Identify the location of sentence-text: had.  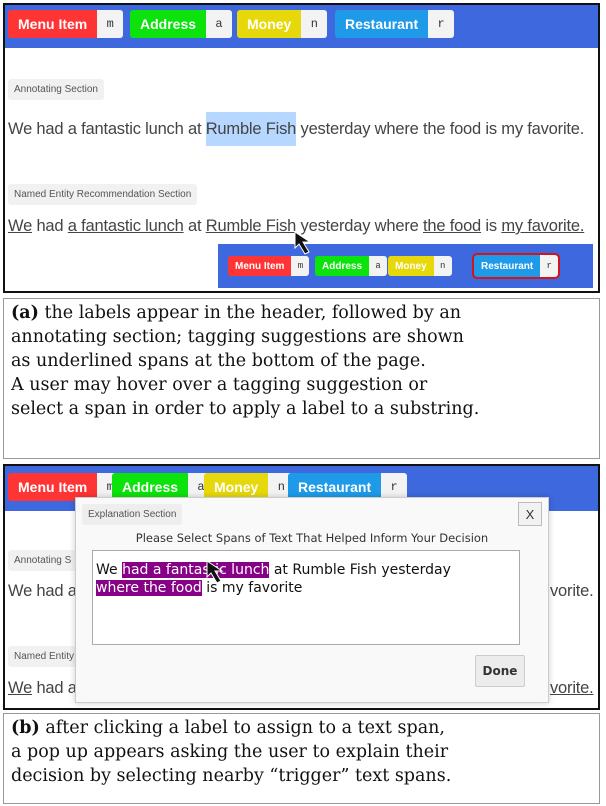
(50, 226).